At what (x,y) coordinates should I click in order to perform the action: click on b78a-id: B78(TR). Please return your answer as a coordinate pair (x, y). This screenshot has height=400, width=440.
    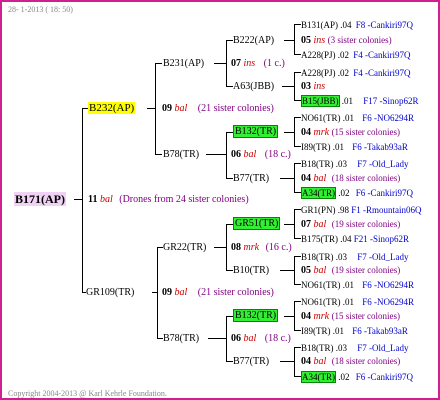
    Looking at the image, I should click on (181, 154).